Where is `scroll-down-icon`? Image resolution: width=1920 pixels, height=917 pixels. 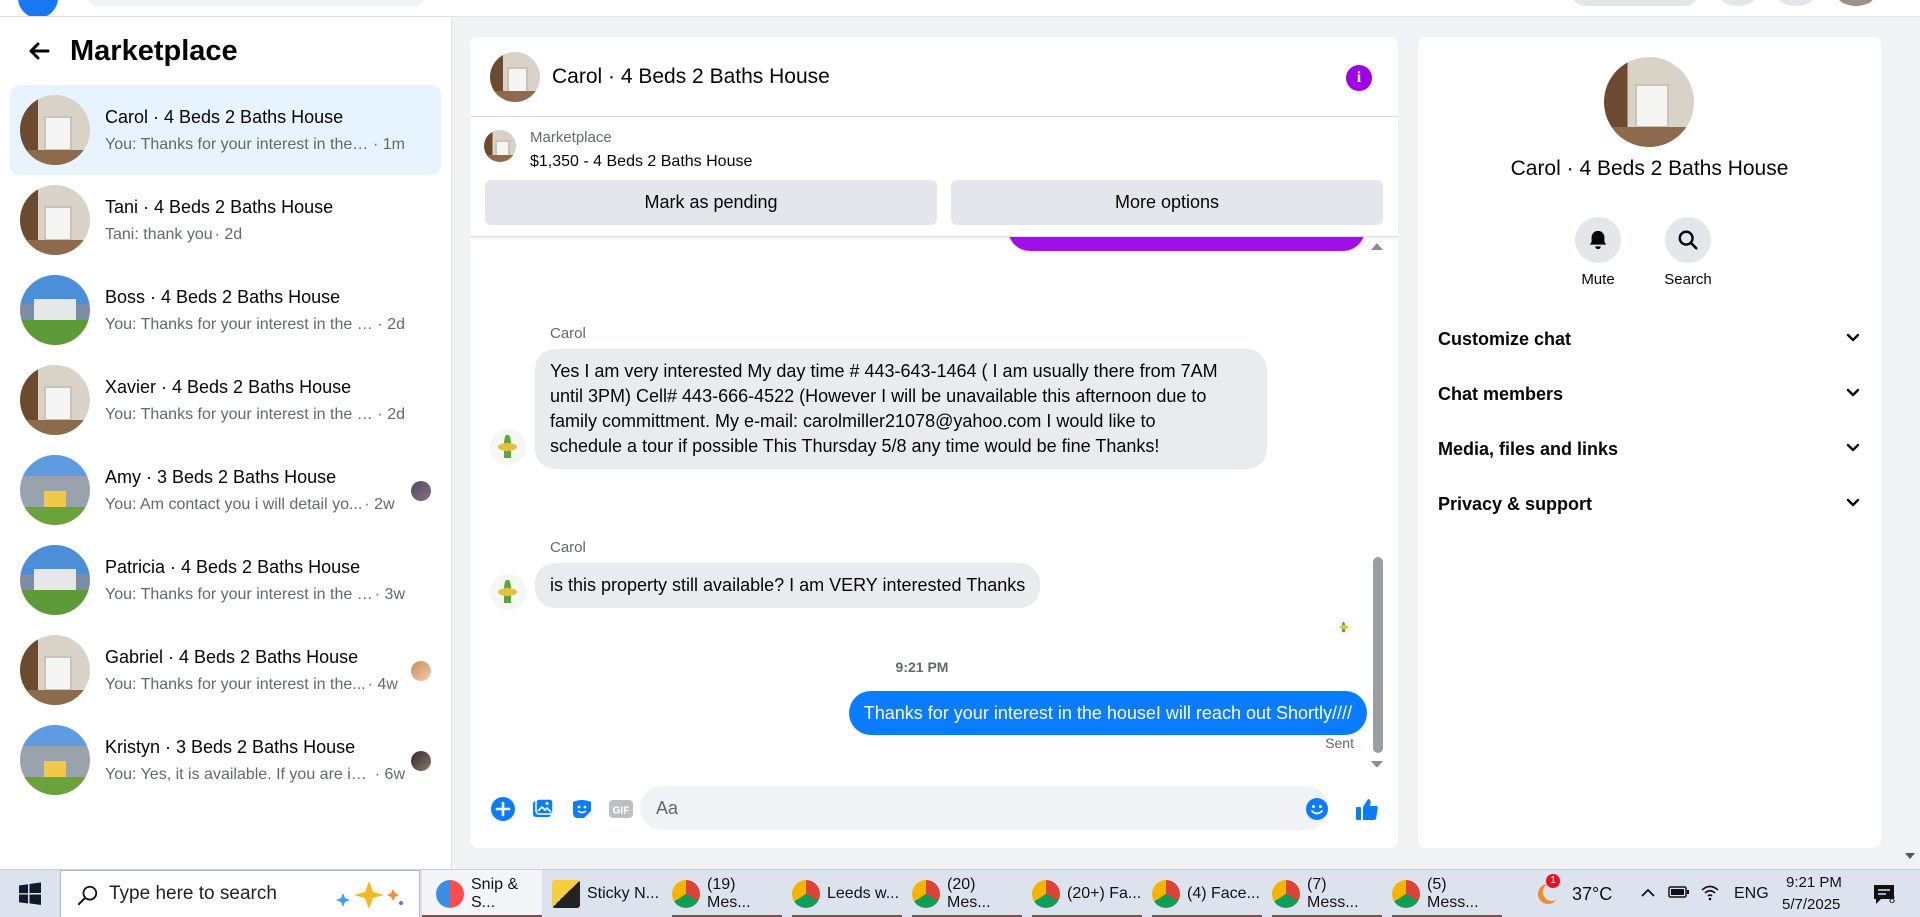 scroll-down-icon is located at coordinates (1377, 764).